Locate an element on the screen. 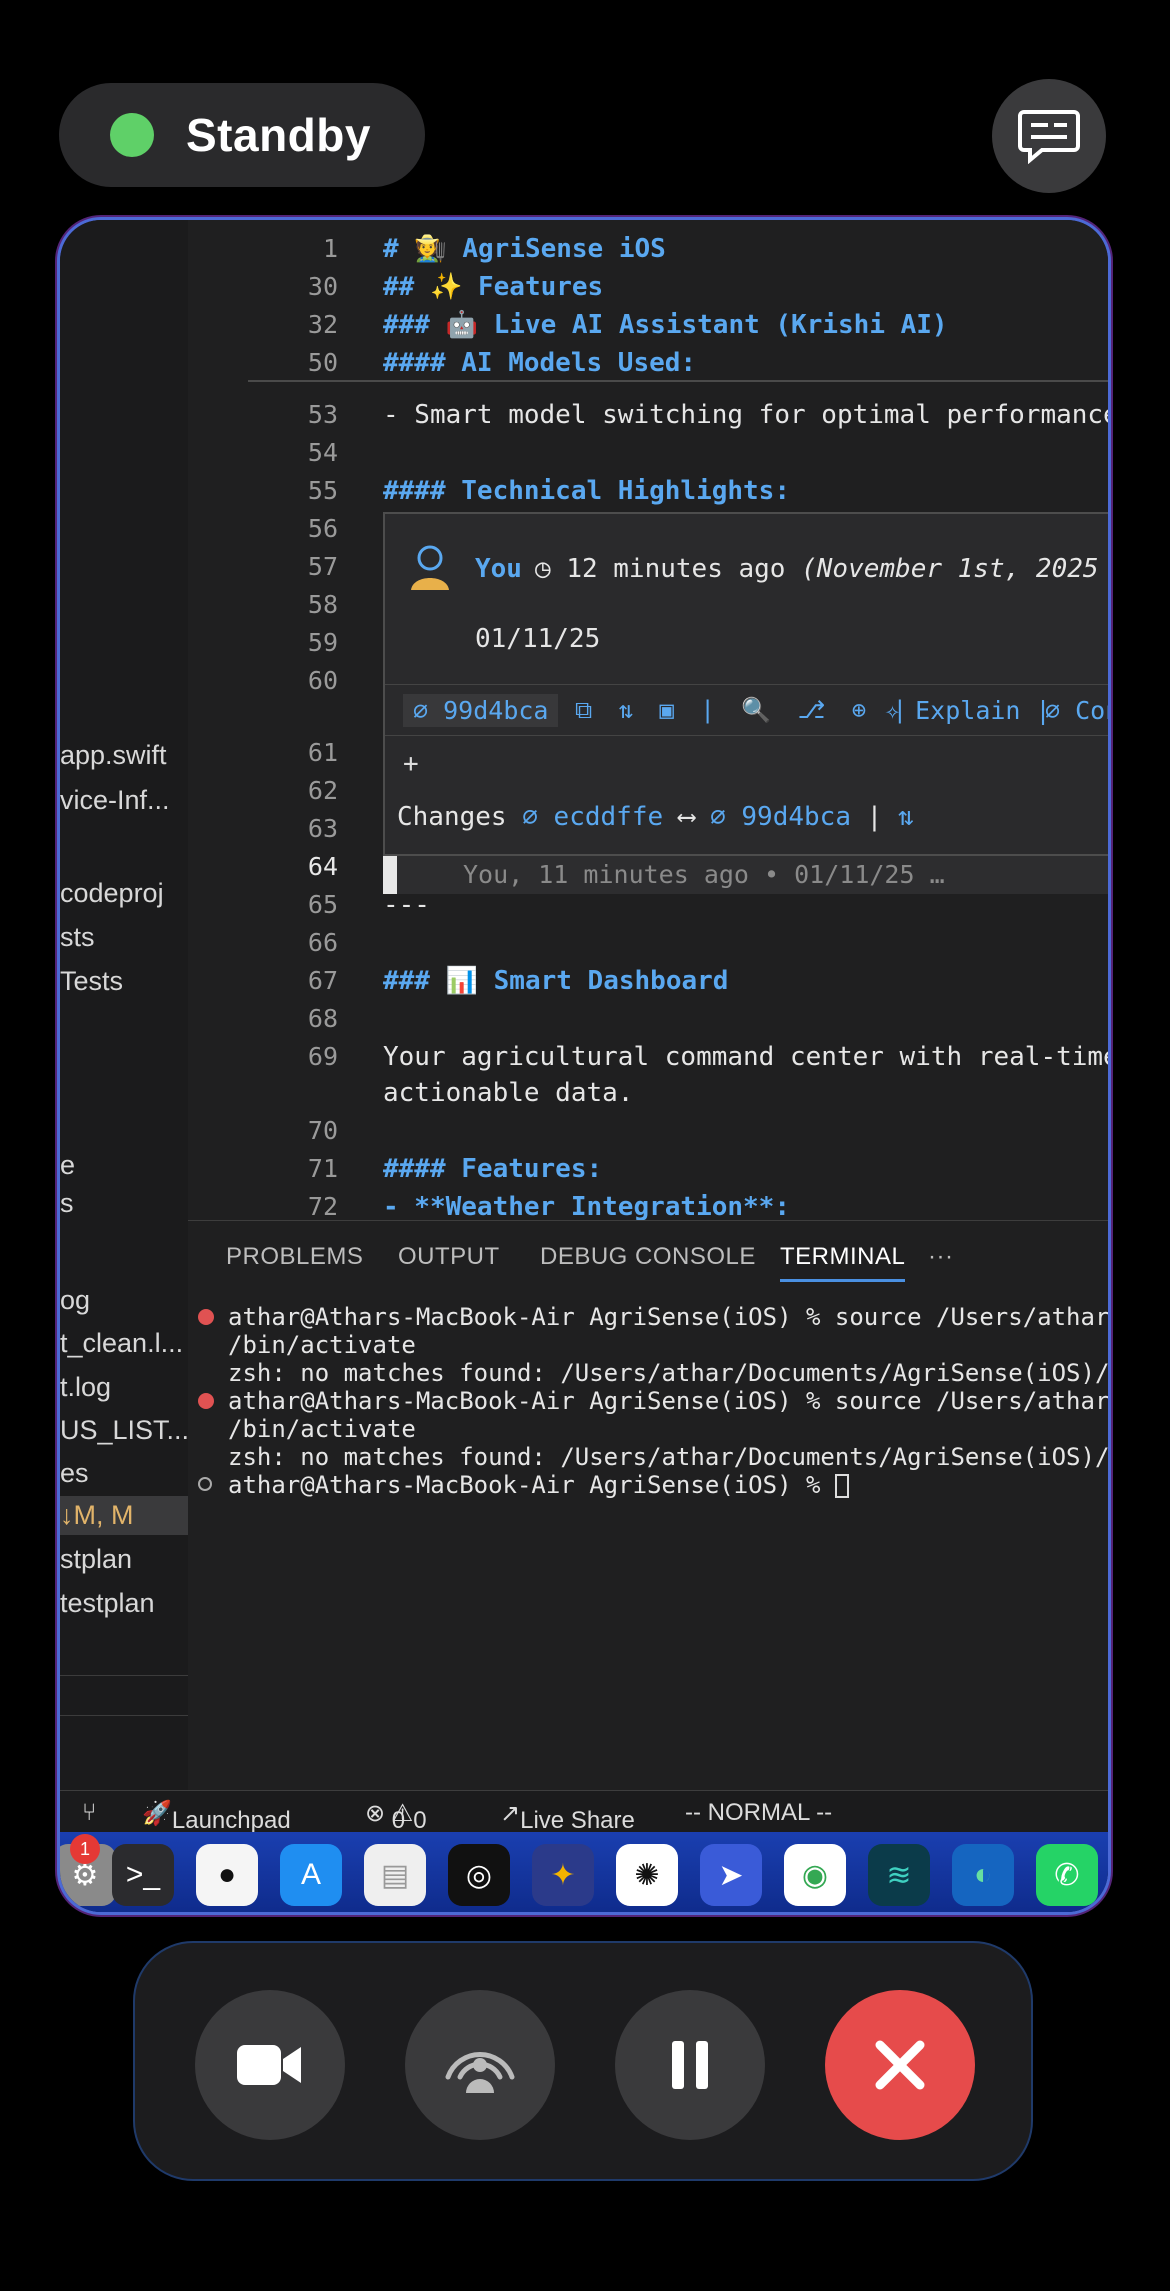  line-number: 72 is located at coordinates (322, 1206).